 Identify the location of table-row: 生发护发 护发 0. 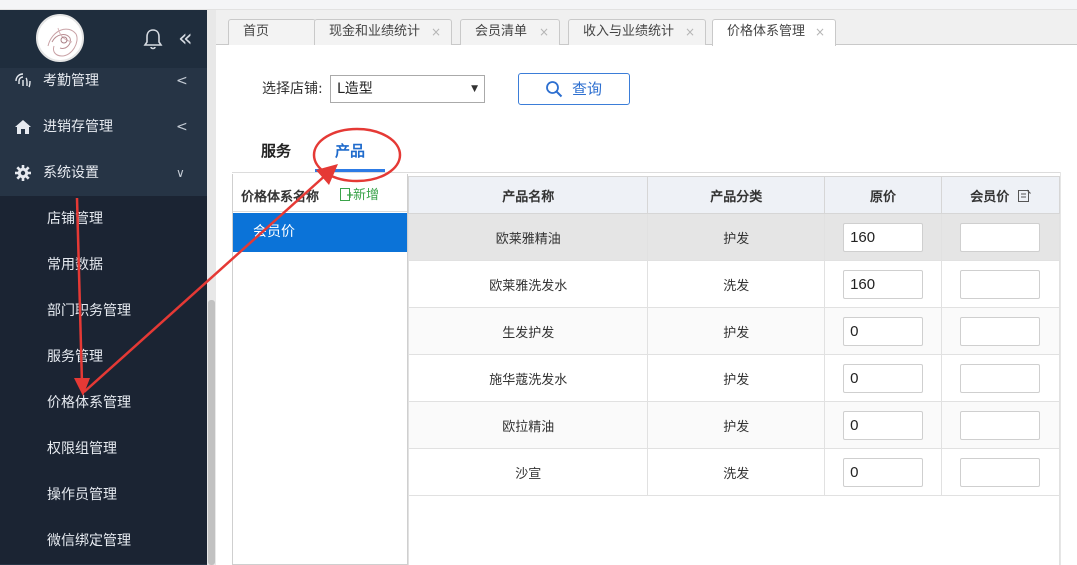
(733, 331).